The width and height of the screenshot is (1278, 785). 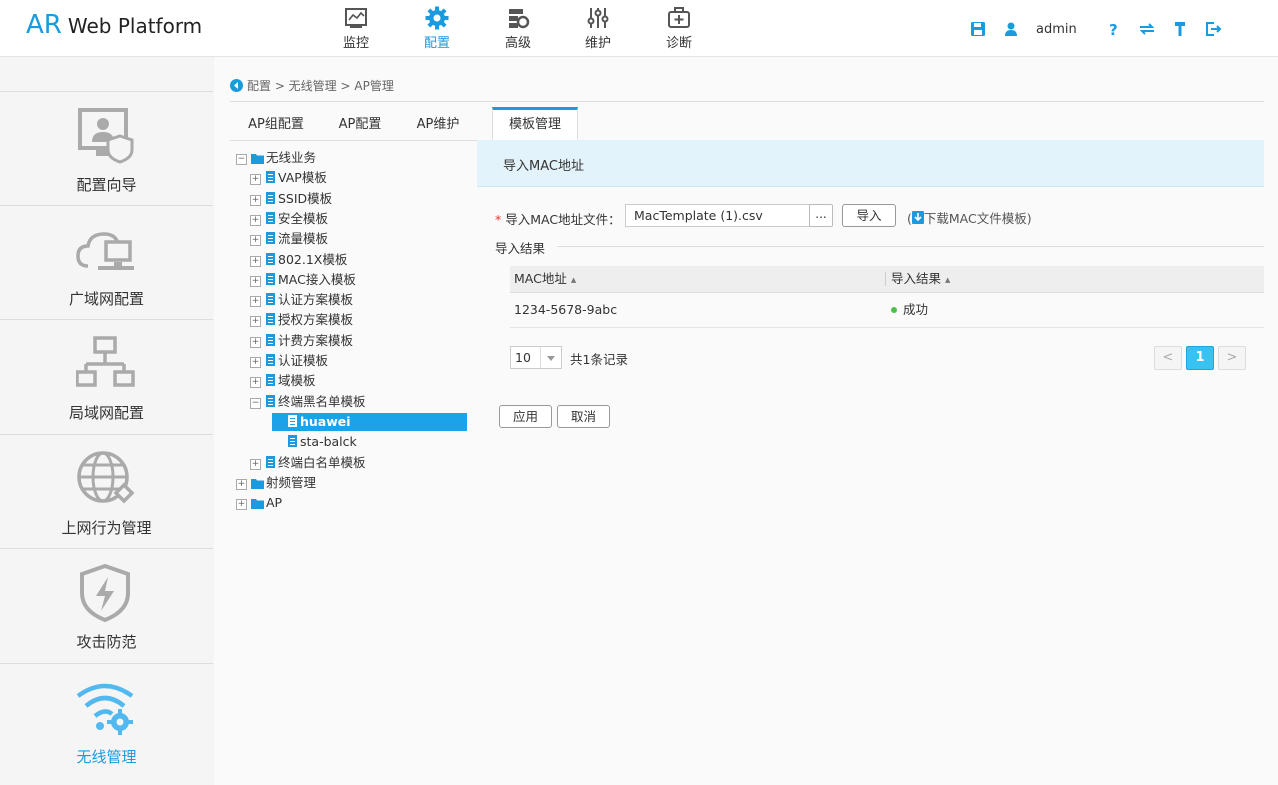 I want to click on tab-bar: AP组配置 AP配置 AP维护 模板管理, so click(x=747, y=124).